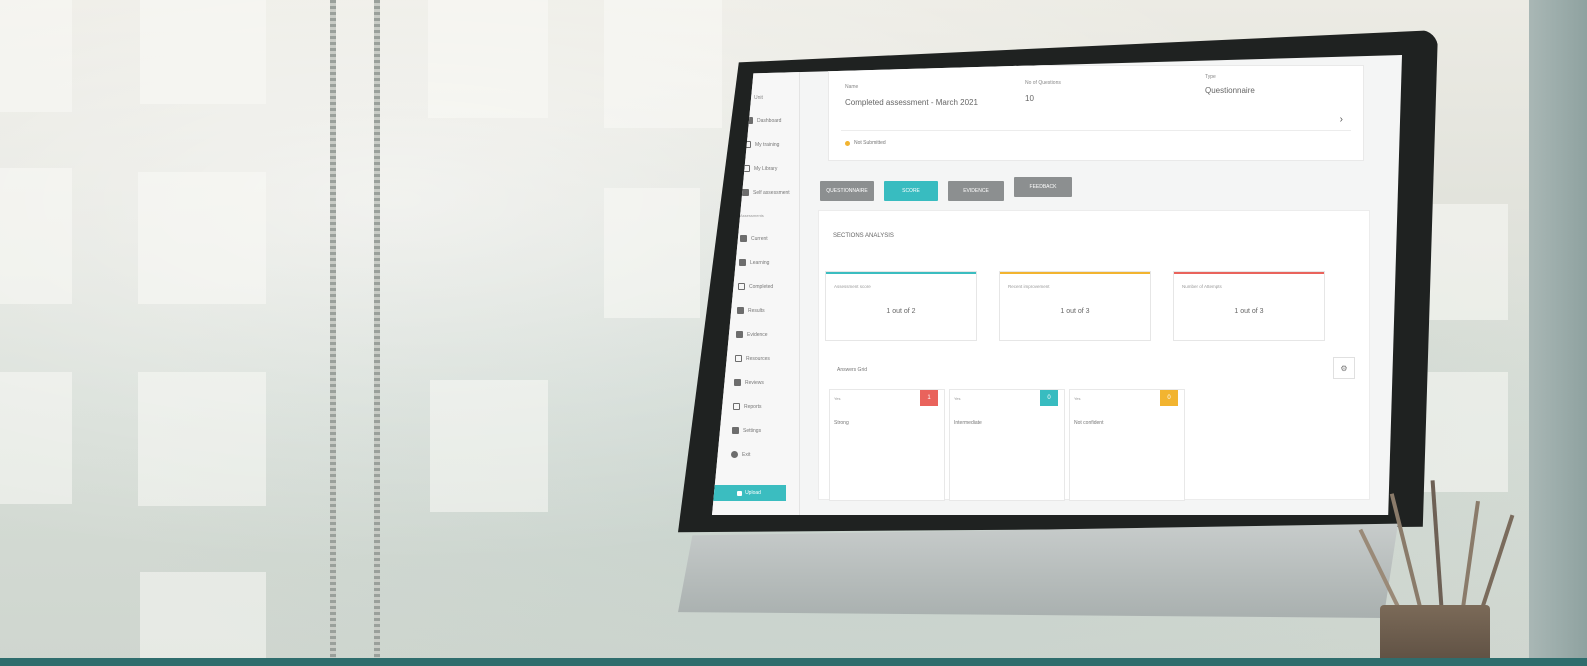 Image resolution: width=1587 pixels, height=666 pixels. What do you see at coordinates (767, 144) in the screenshot?
I see `sidebar-item-label: My training` at bounding box center [767, 144].